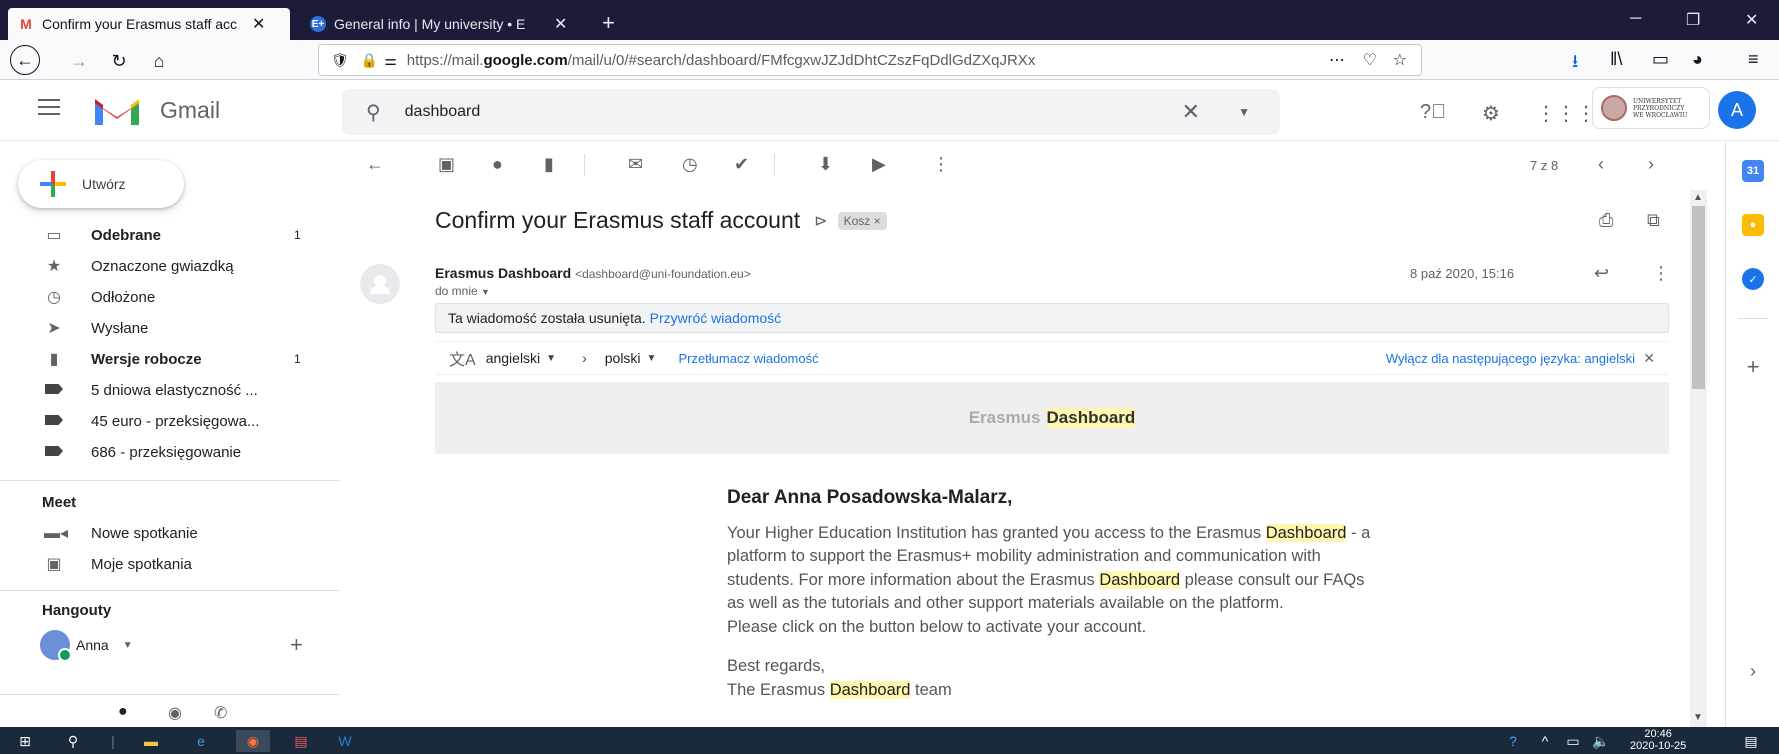 The height and width of the screenshot is (754, 1779). What do you see at coordinates (1606, 220) in the screenshot?
I see `print-icon: ⎙` at bounding box center [1606, 220].